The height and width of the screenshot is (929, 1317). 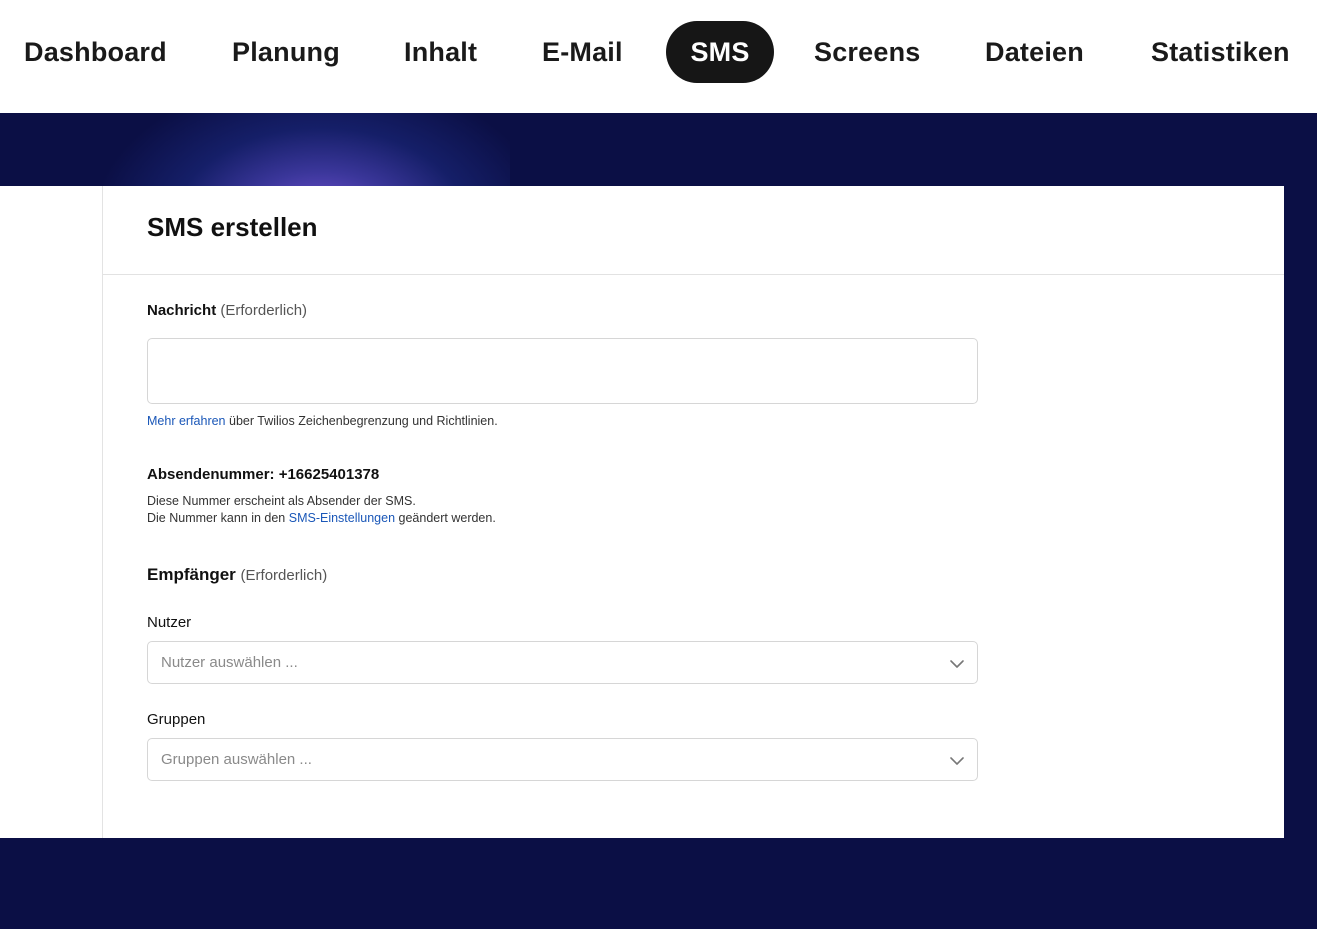 I want to click on message-label: Nachricht (Erforderlich), so click(x=227, y=310).